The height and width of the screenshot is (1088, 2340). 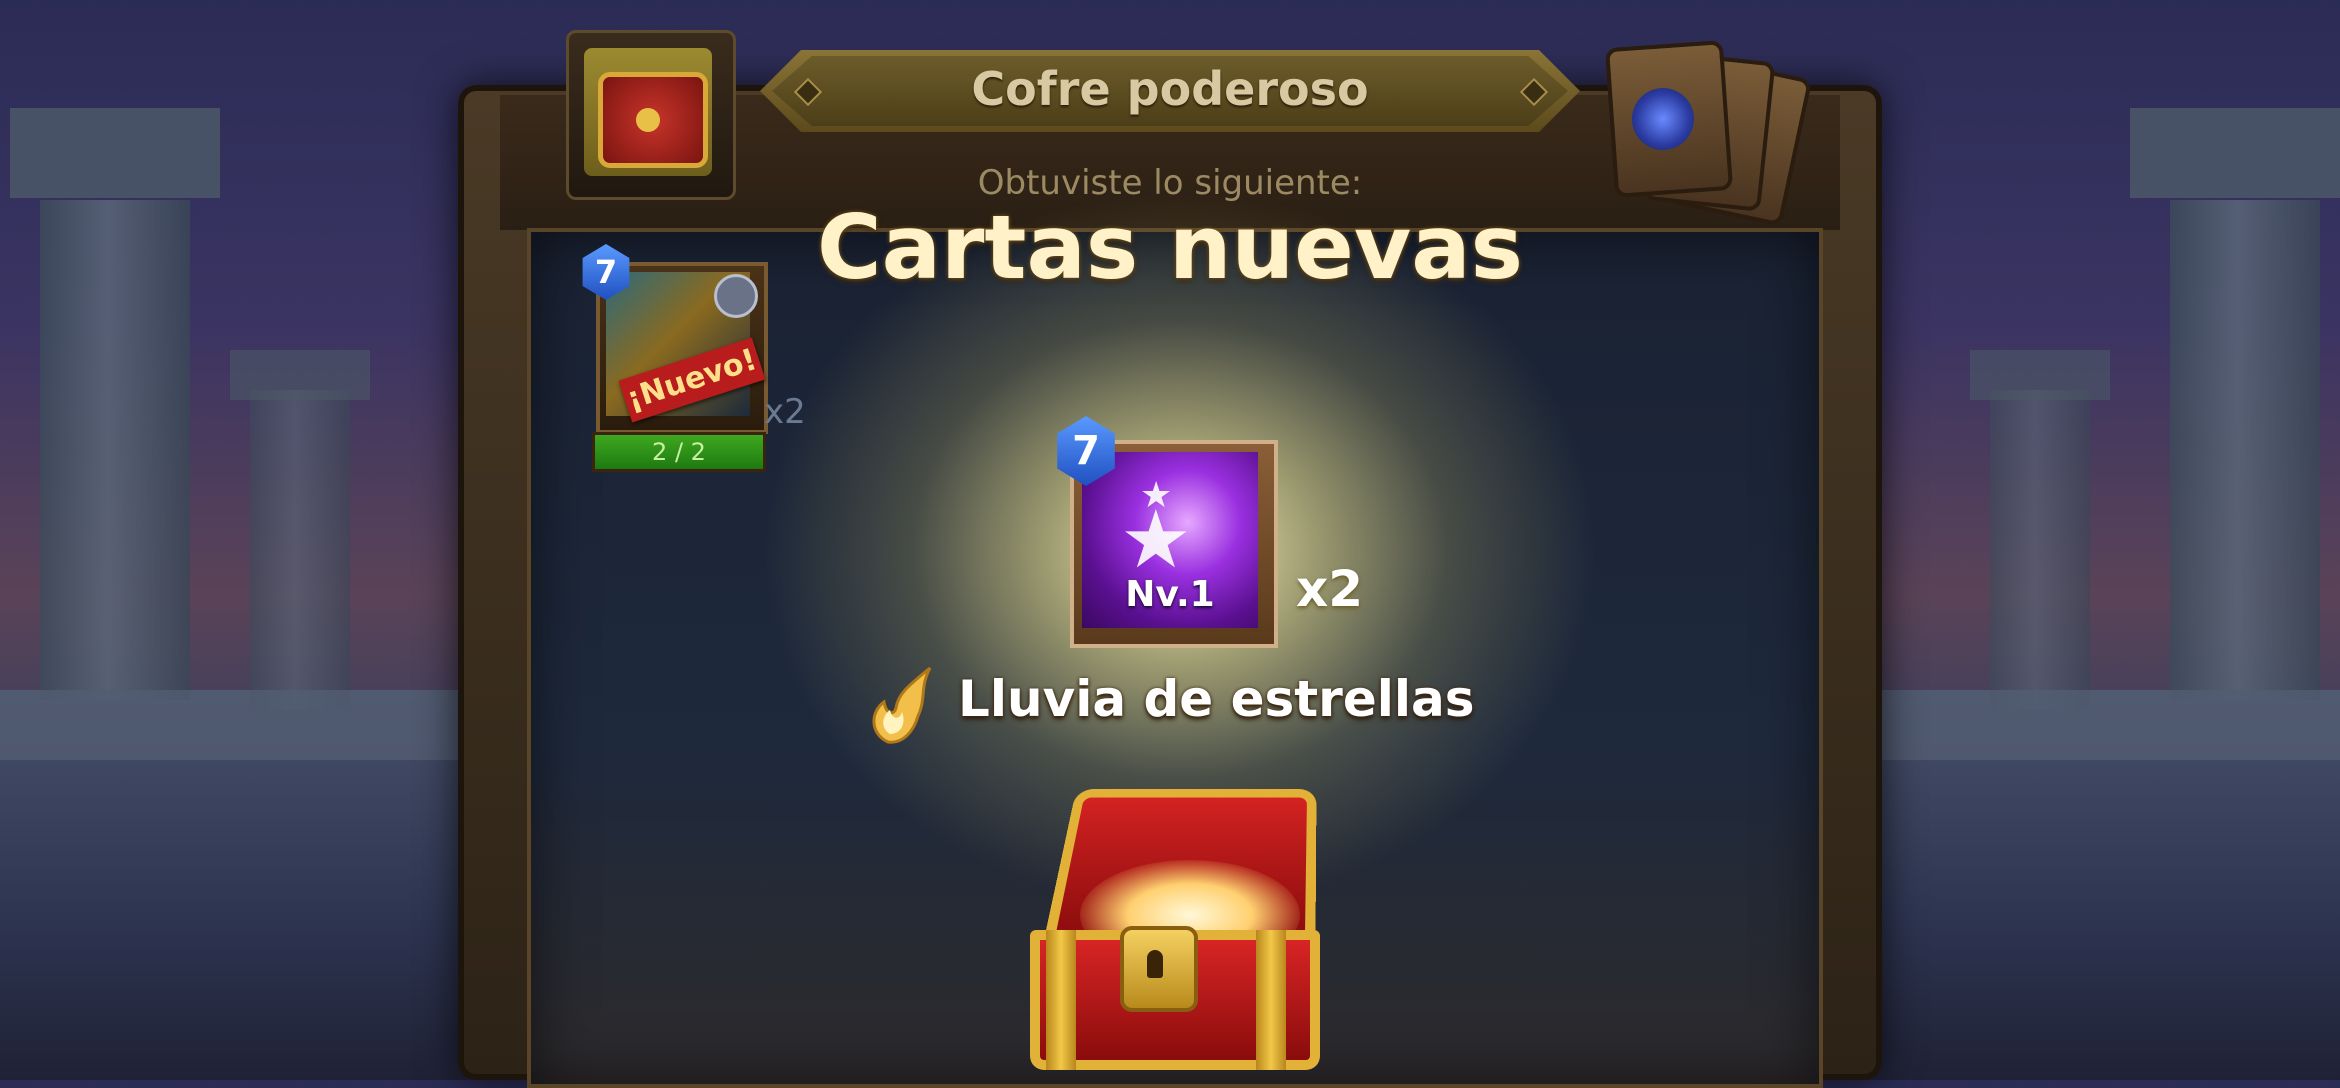 I want to click on star-icon, so click(x=736, y=296).